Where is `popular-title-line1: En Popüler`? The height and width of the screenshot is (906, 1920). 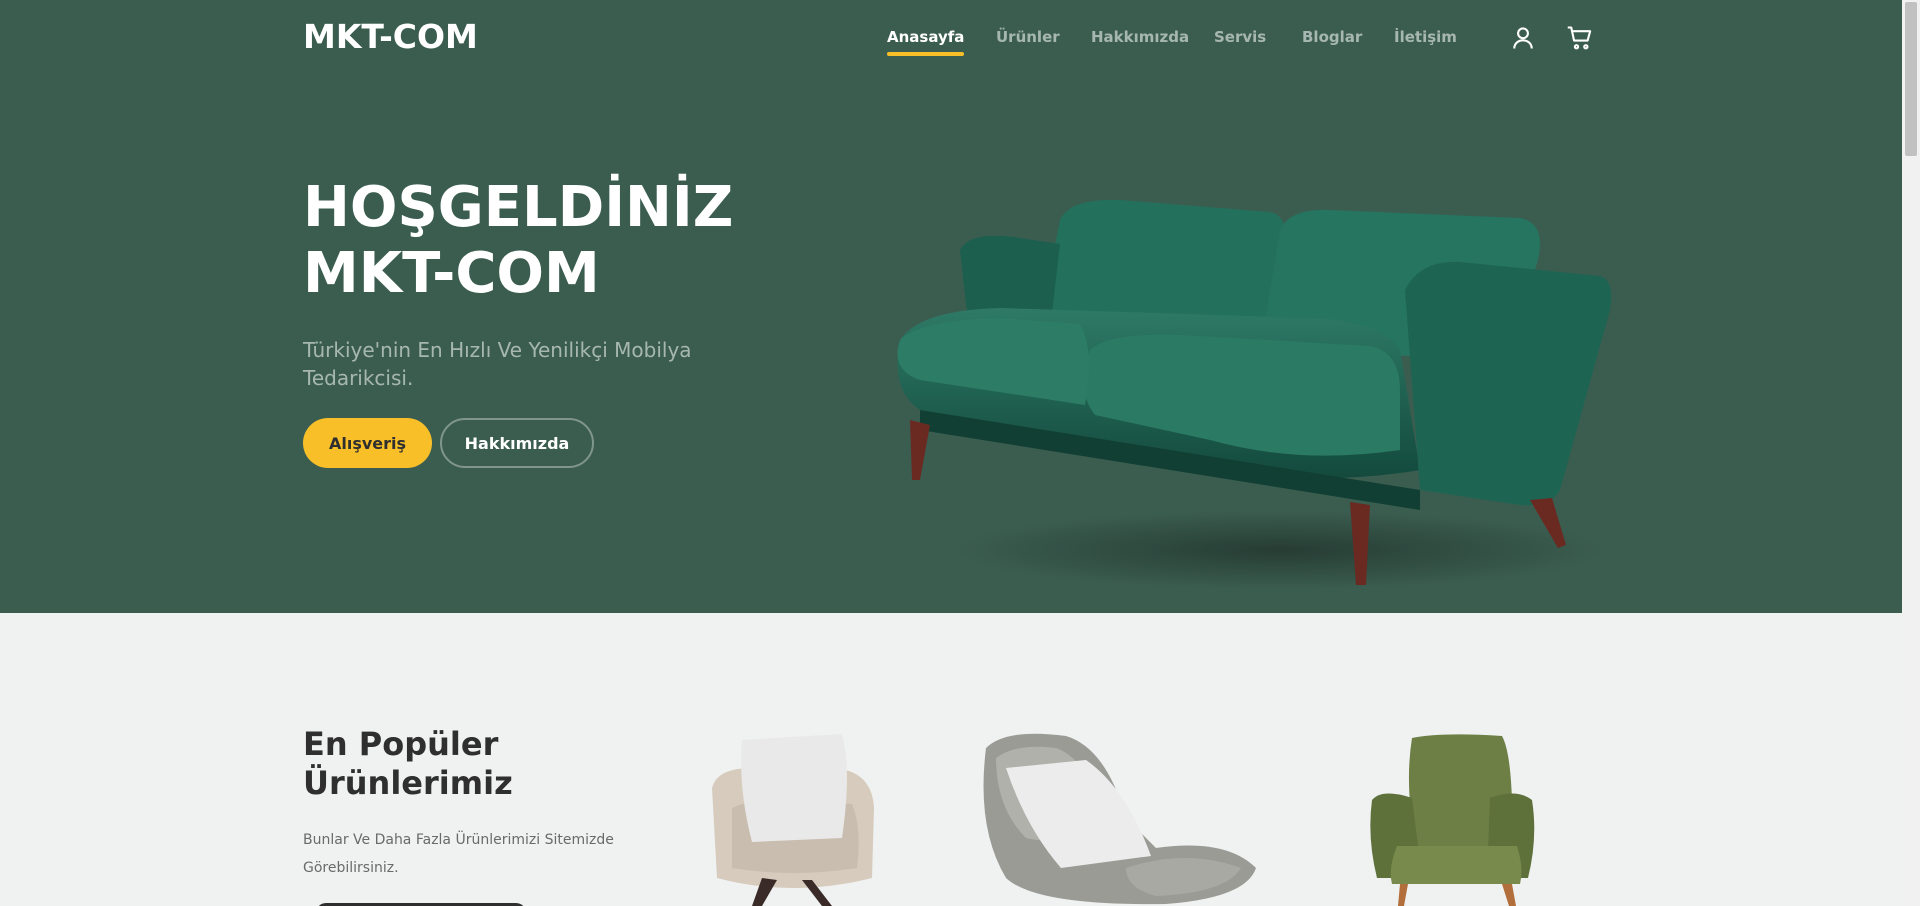 popular-title-line1: En Popüler is located at coordinates (401, 744).